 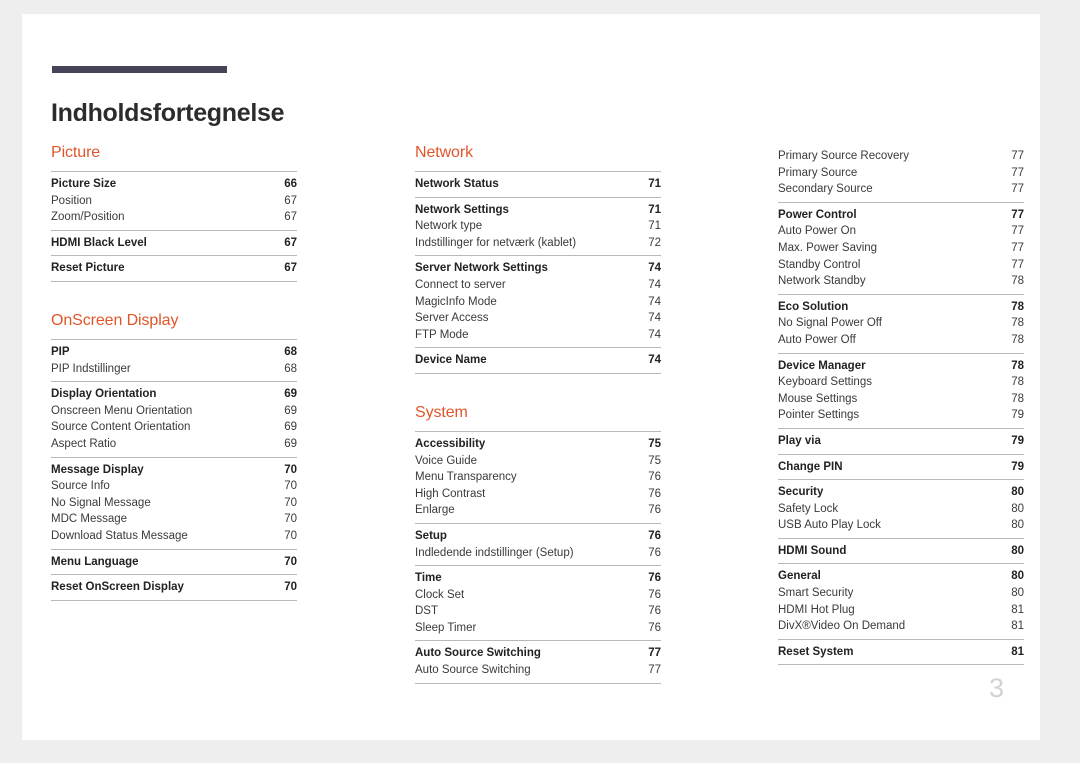 I want to click on toc-entry: Zoom/Position 67, so click(x=174, y=217).